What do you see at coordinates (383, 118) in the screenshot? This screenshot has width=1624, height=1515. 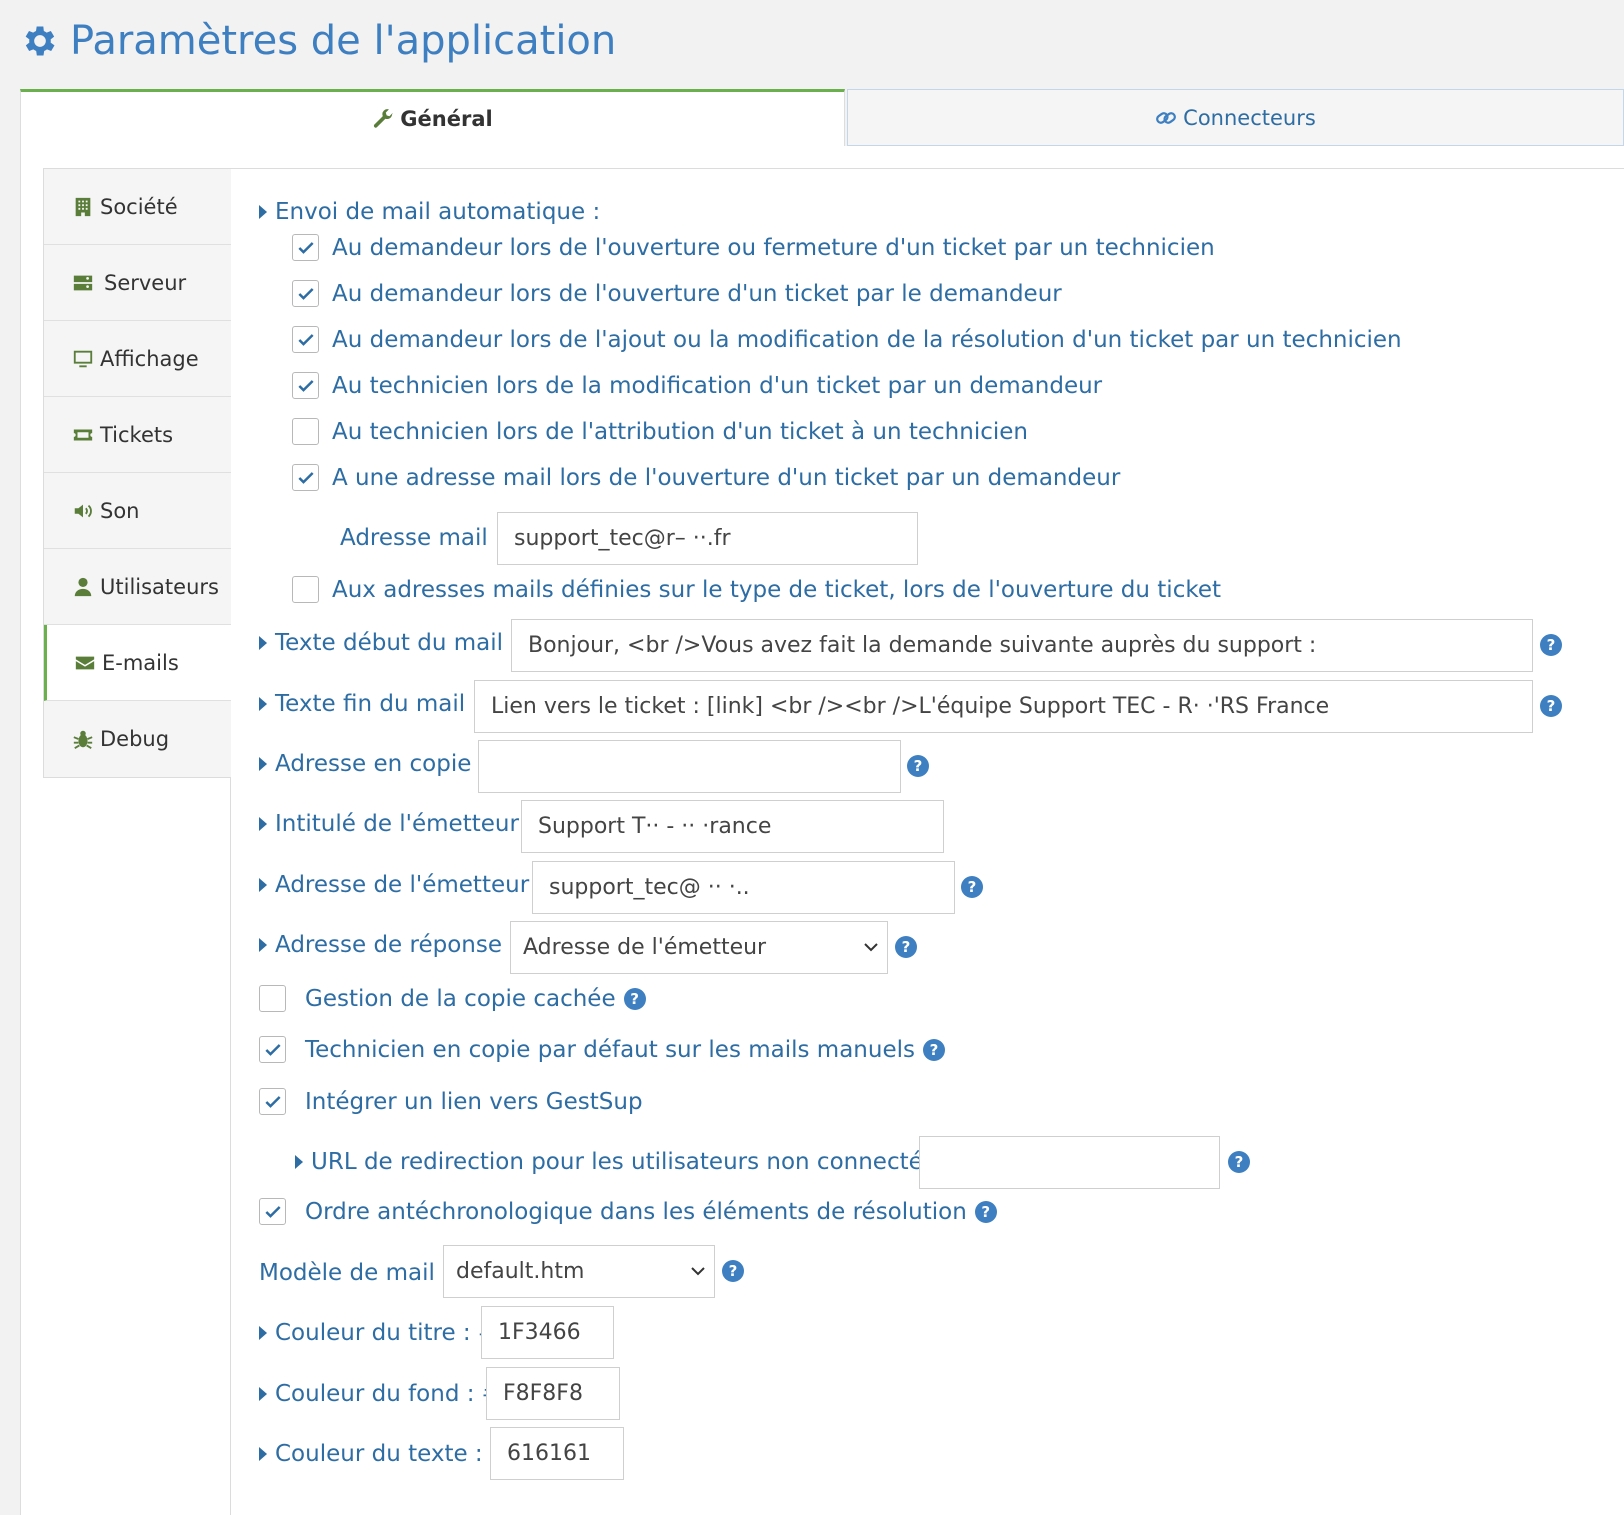 I see `wrench-icon` at bounding box center [383, 118].